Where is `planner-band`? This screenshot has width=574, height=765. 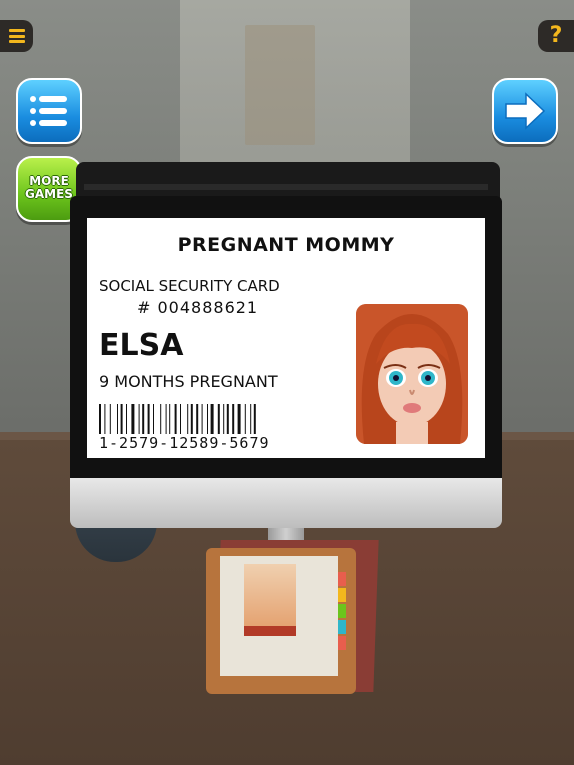 planner-band is located at coordinates (270, 631).